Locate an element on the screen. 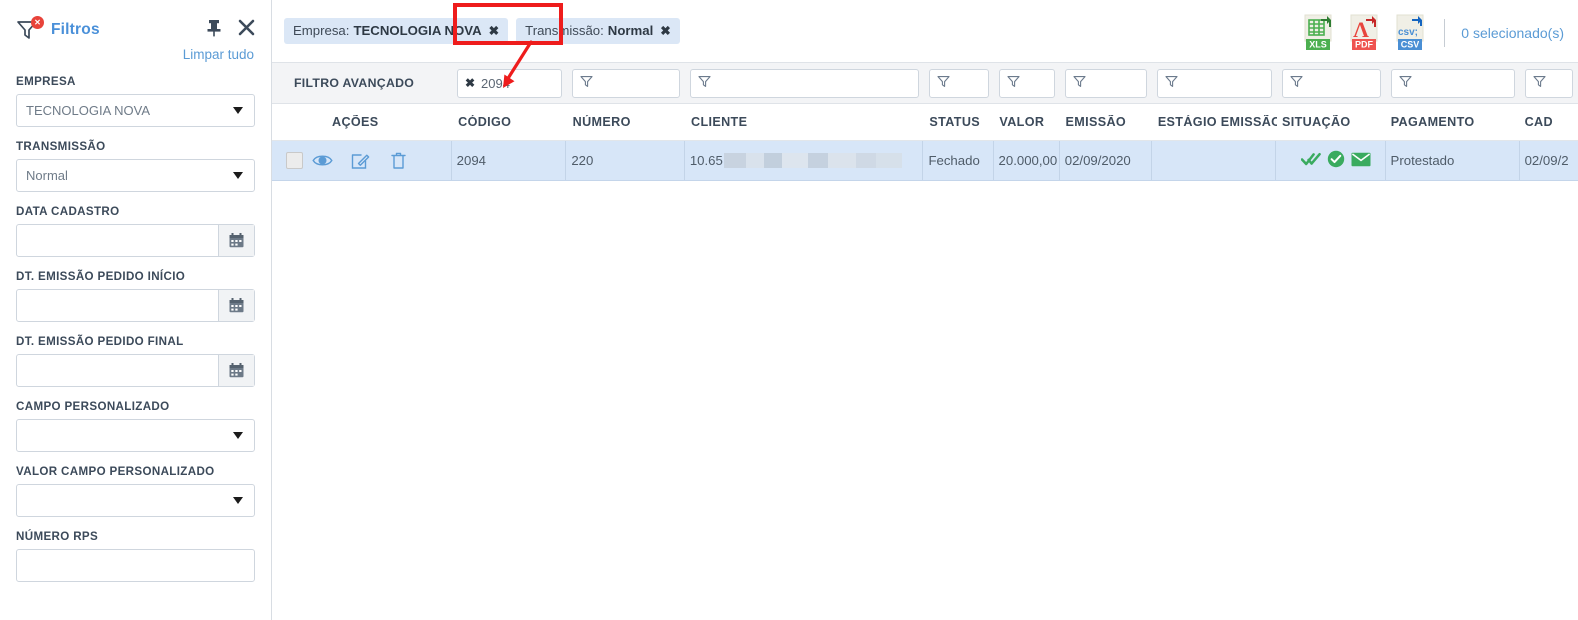 Image resolution: width=1578 pixels, height=620 pixels. column-header-acoes: AÇÕES is located at coordinates (362, 122).